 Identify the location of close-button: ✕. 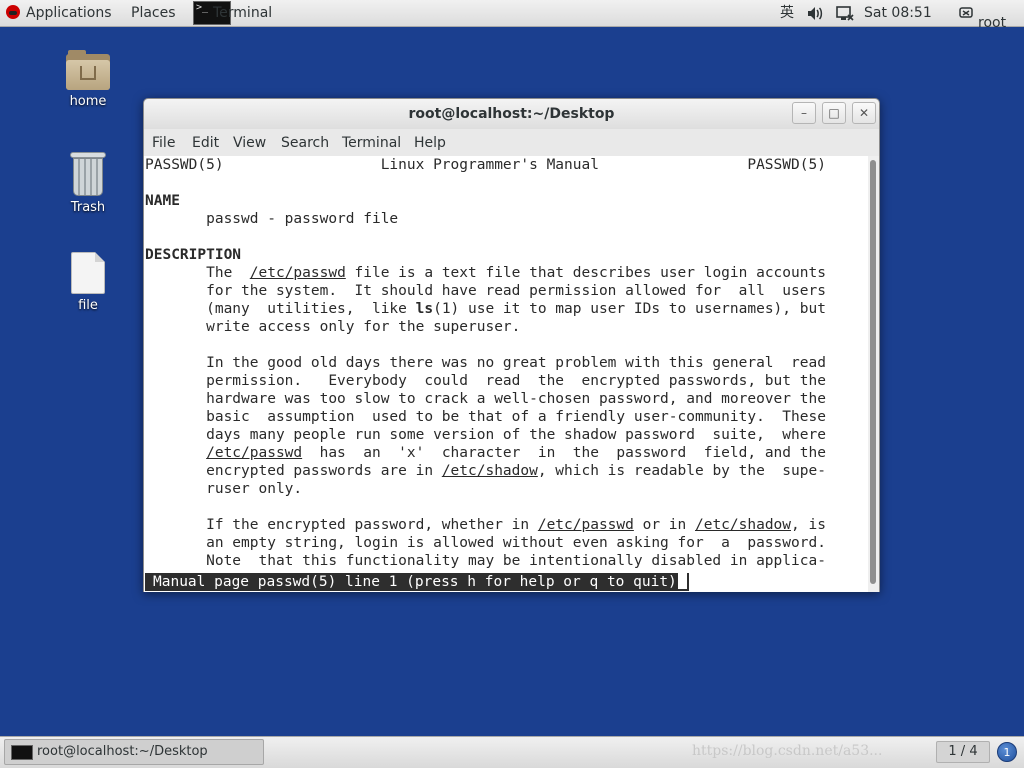
(864, 113).